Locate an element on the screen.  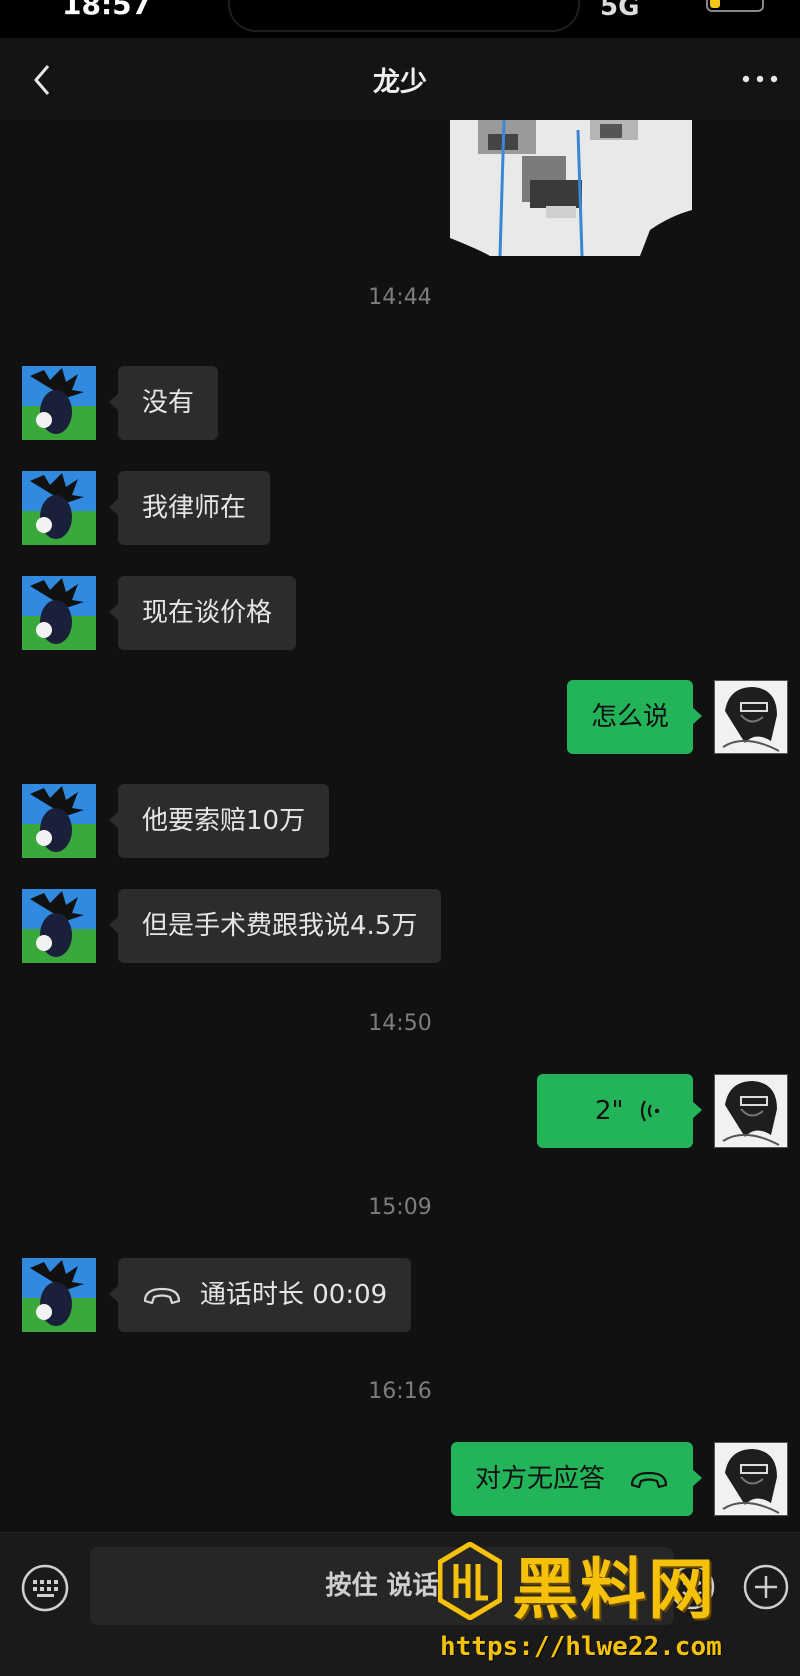
timestamp: 14:50 is located at coordinates (400, 1023).